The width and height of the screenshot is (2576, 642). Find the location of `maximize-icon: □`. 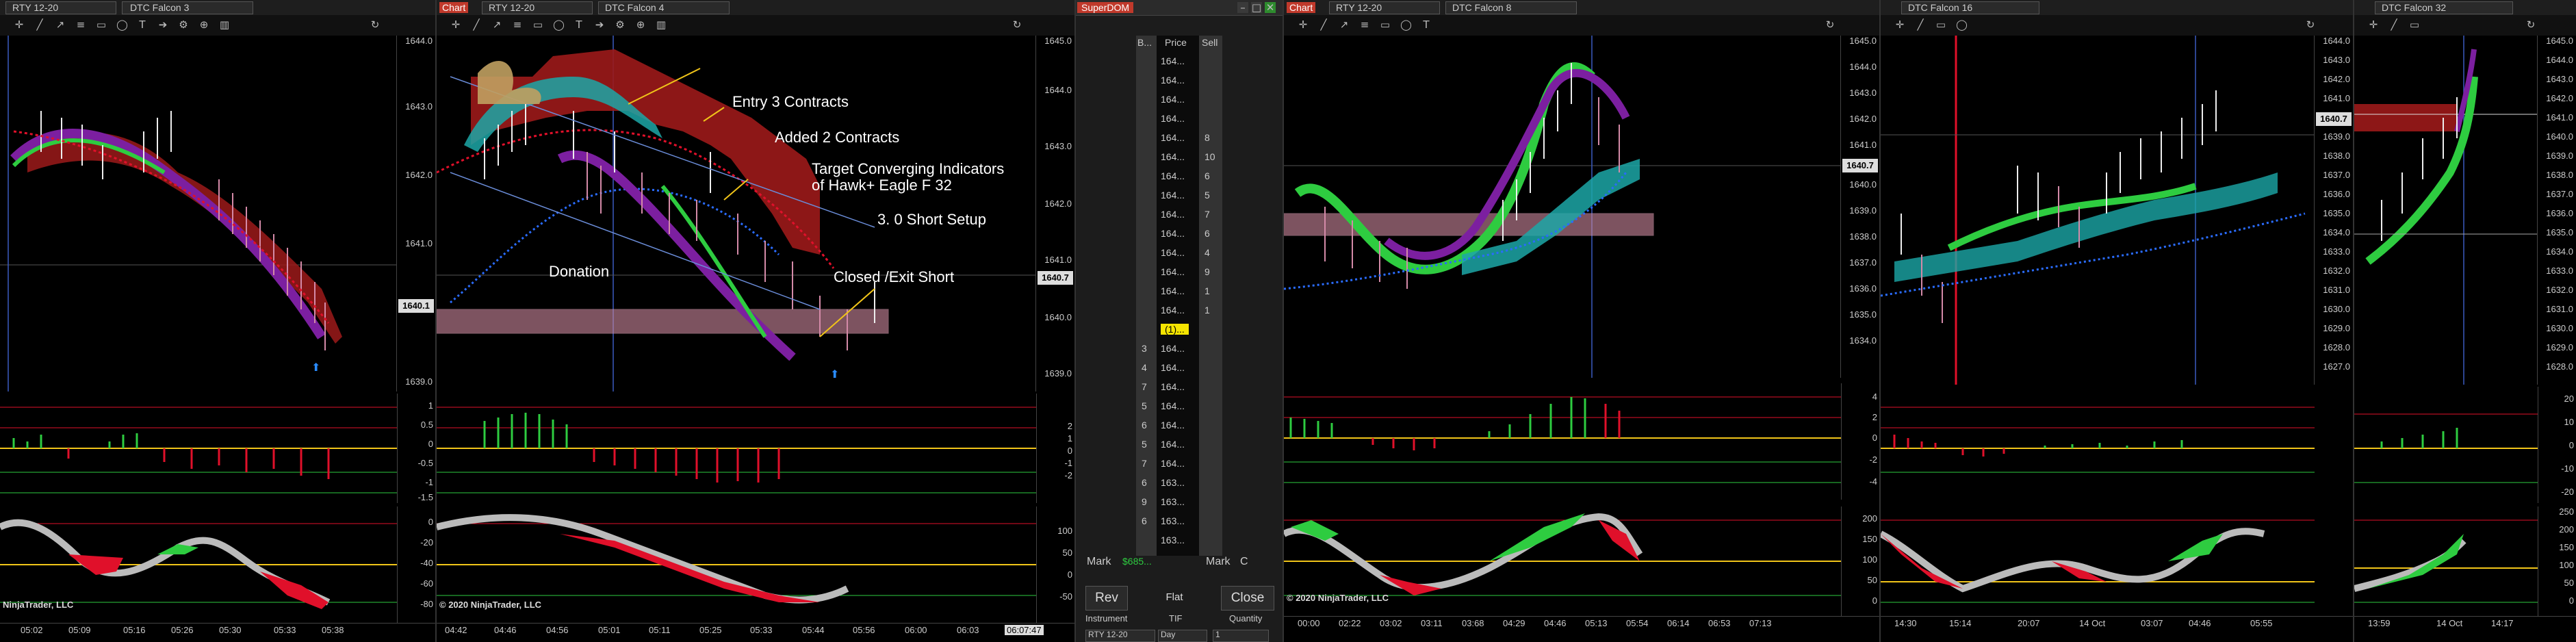

maximize-icon: □ is located at coordinates (1256, 7).